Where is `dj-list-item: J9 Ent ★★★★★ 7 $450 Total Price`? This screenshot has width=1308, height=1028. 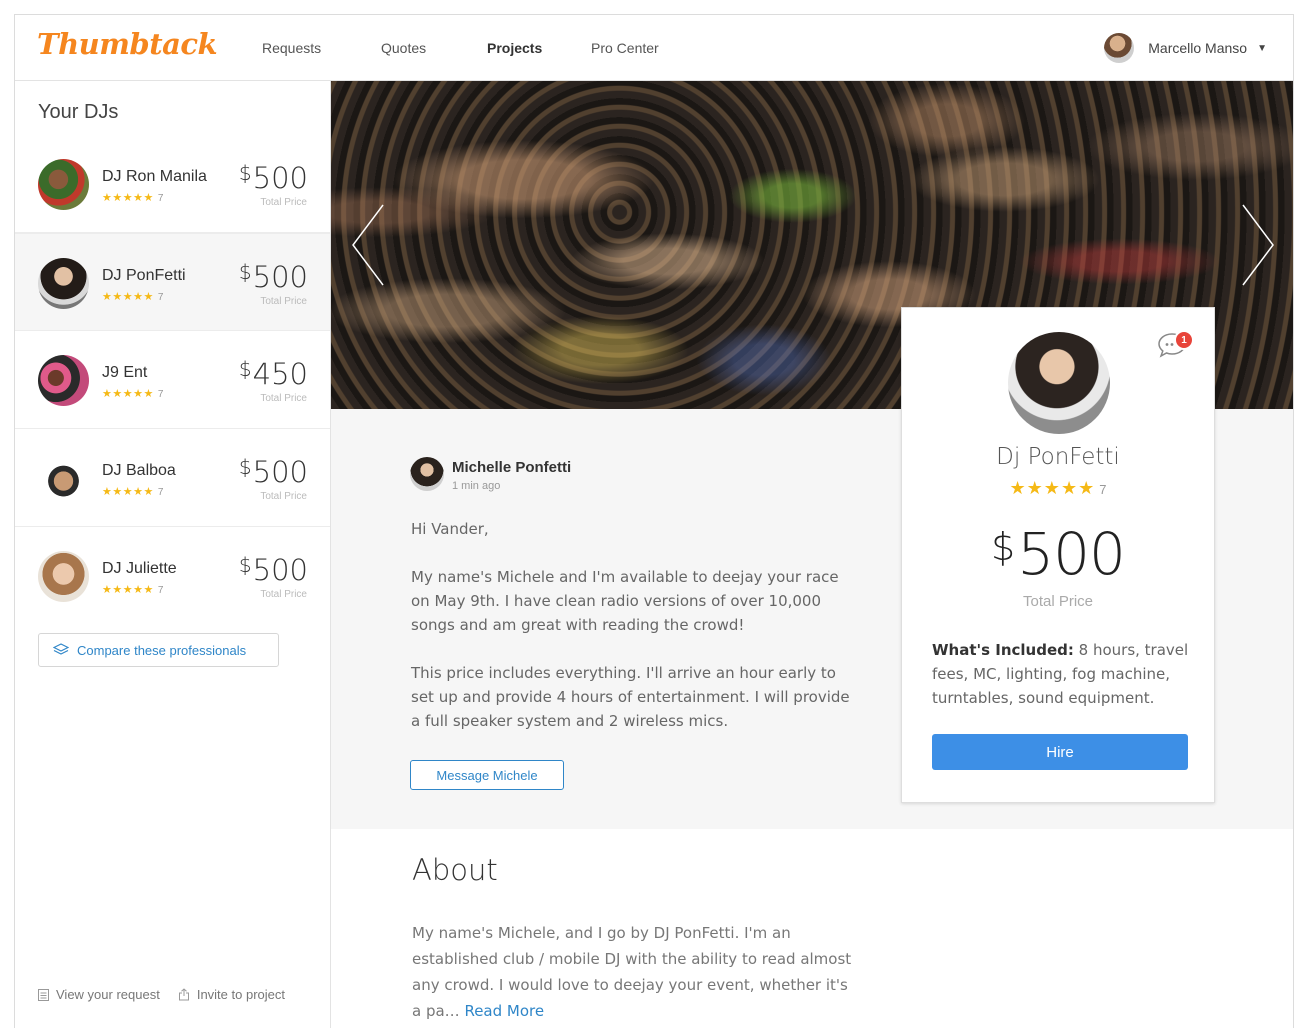
dj-list-item: J9 Ent ★★★★★ 7 $450 Total Price is located at coordinates (172, 380).